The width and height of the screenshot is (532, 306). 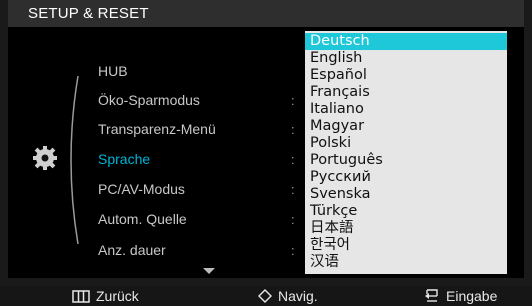 I want to click on language-option-turkce: Türkçe, so click(x=406, y=211).